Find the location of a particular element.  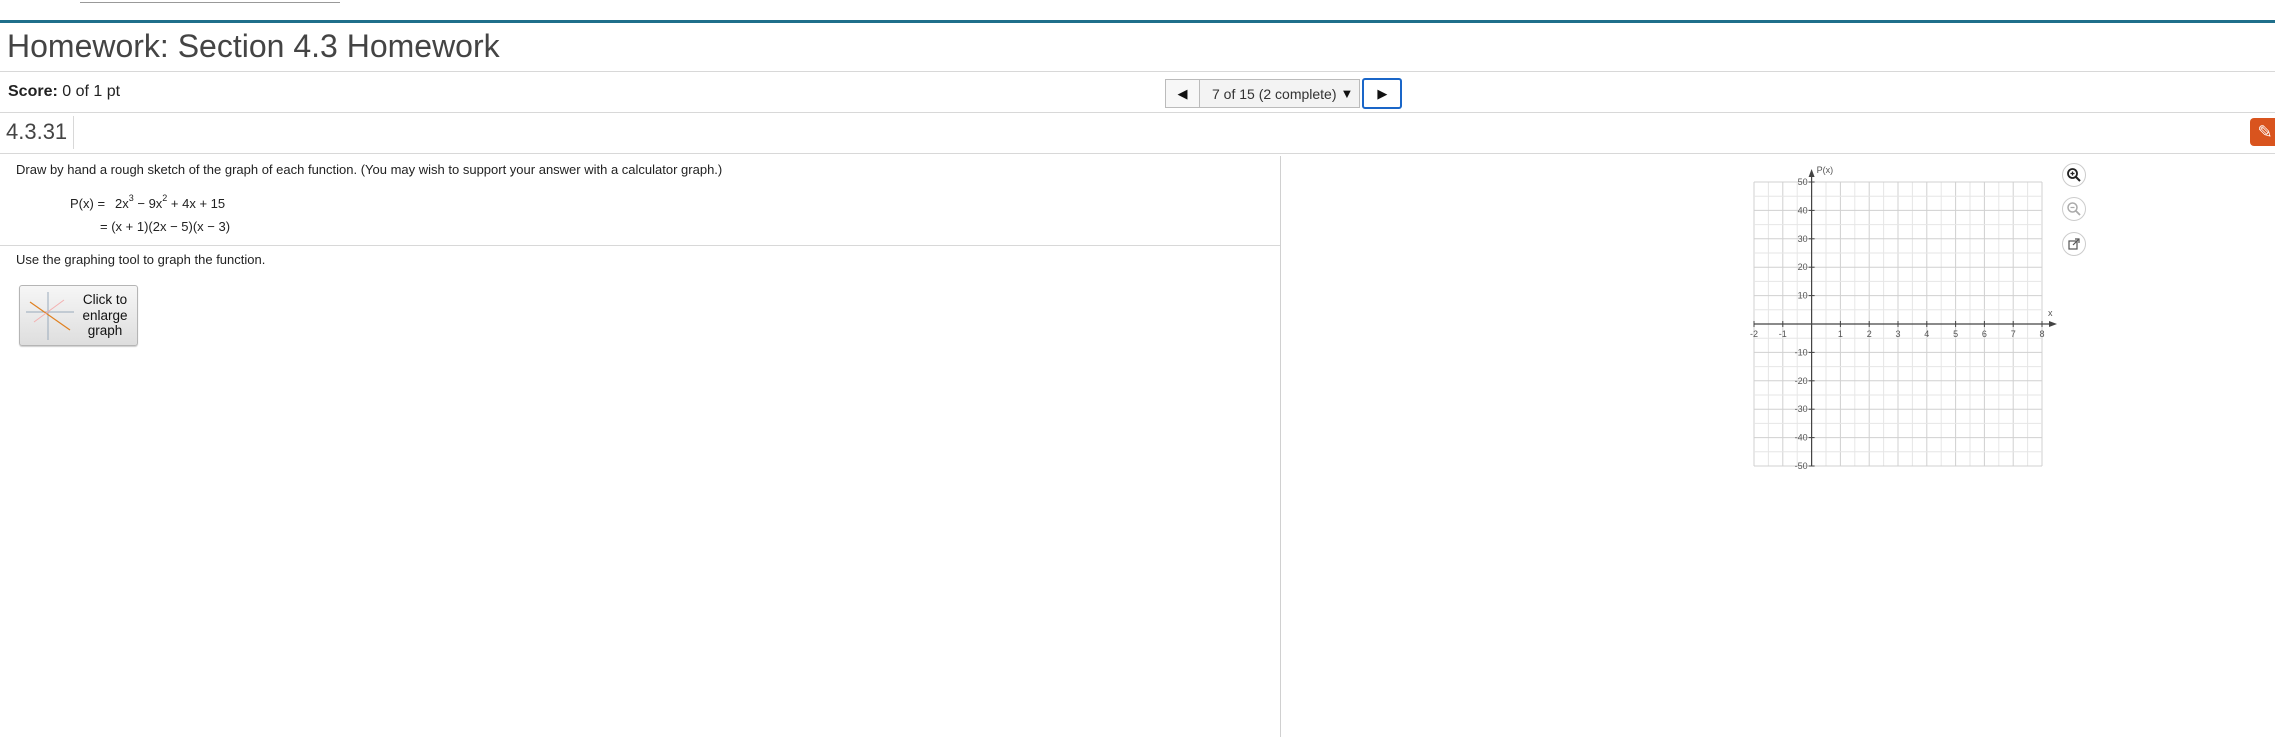

score-label: Score: is located at coordinates (33, 91).